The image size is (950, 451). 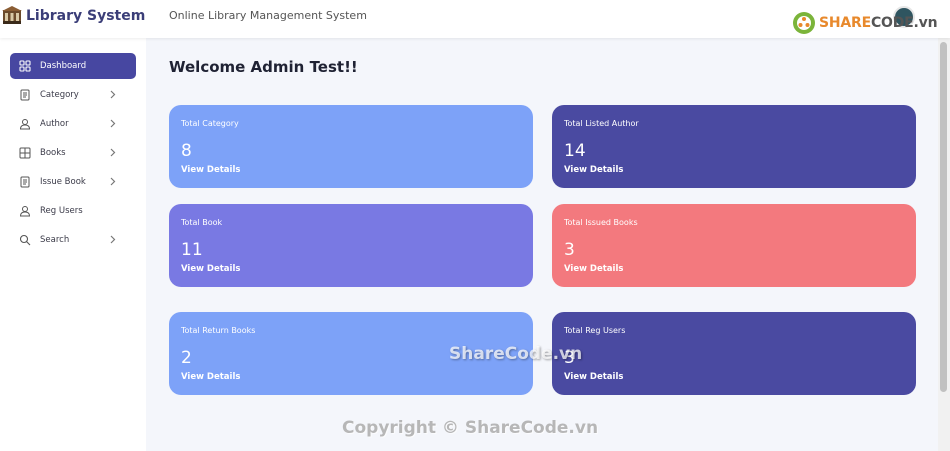 What do you see at coordinates (601, 123) in the screenshot?
I see `card-title: Total Listed Author` at bounding box center [601, 123].